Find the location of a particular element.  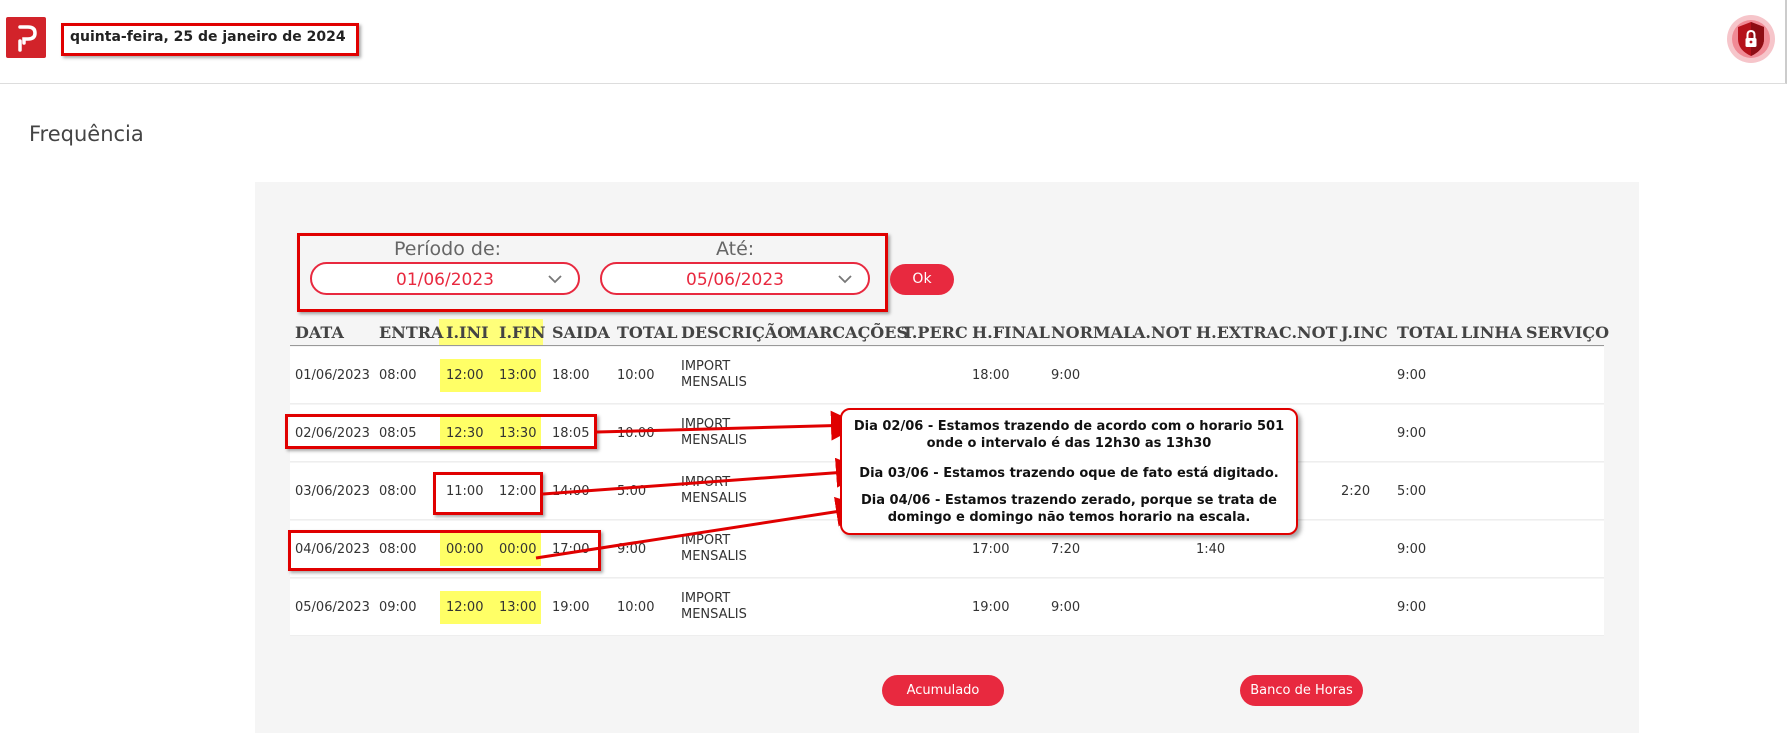

annotation-arrows is located at coordinates (700, 485).